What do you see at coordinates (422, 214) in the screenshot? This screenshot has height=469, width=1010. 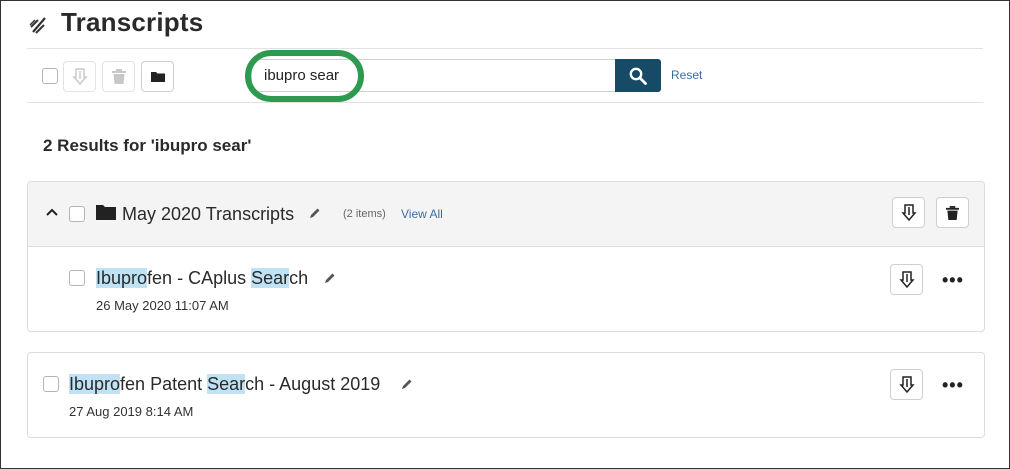 I see `view-all-link: View All` at bounding box center [422, 214].